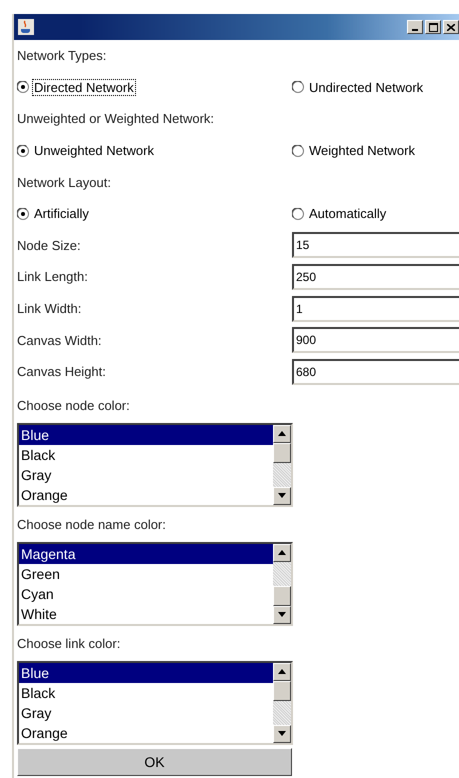  What do you see at coordinates (375, 245) in the screenshot?
I see `input-field: 15` at bounding box center [375, 245].